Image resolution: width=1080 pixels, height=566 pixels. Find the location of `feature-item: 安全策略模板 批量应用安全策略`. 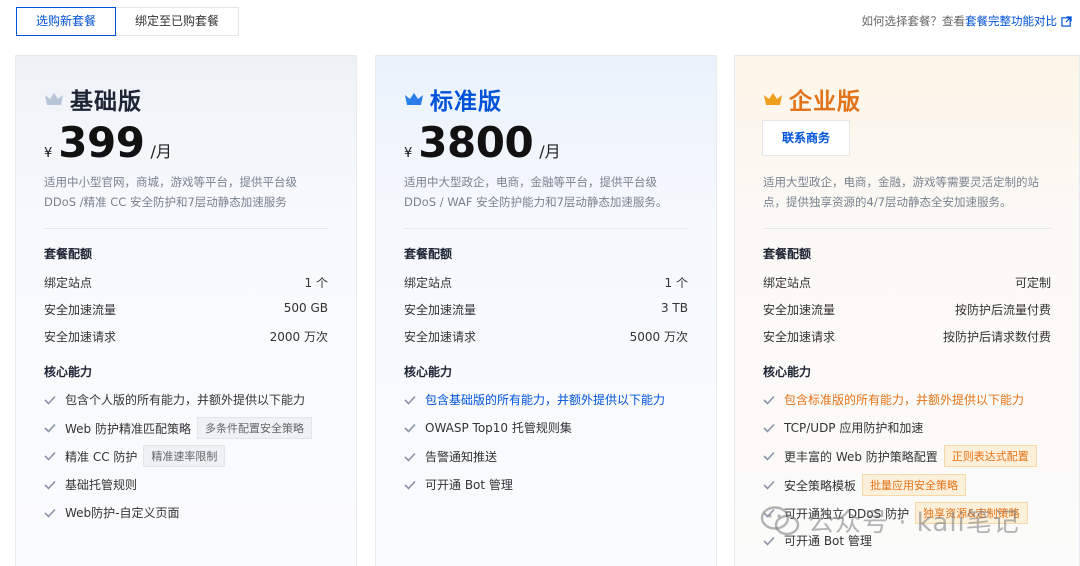

feature-item: 安全策略模板 批量应用安全策略 is located at coordinates (865, 485).